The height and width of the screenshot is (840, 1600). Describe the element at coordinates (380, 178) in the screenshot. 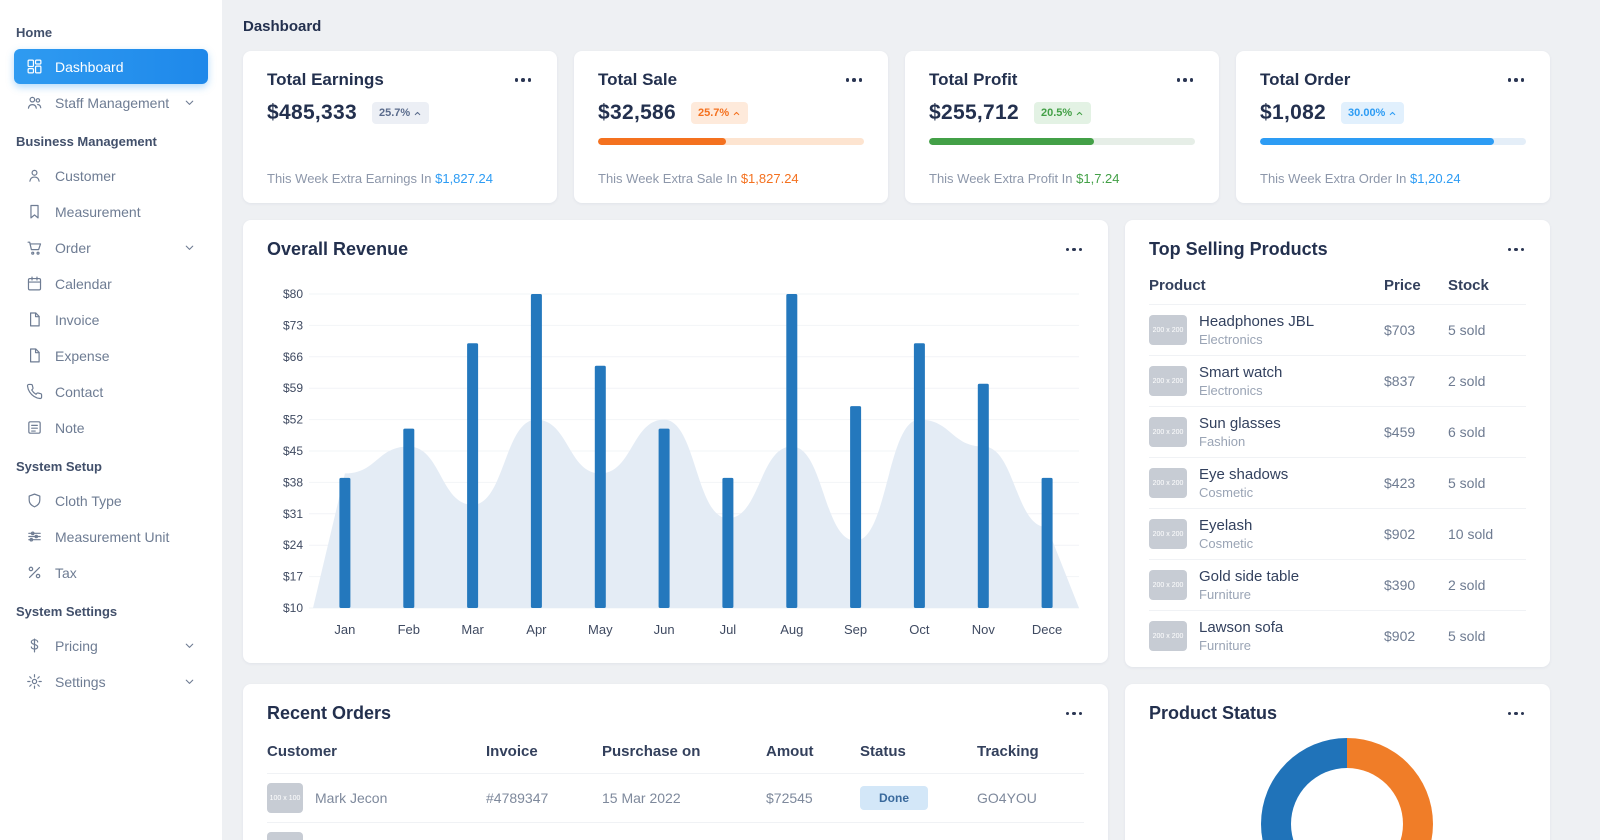

I see `stat-note: This Week Extra Earnings In $1,827.24` at that location.